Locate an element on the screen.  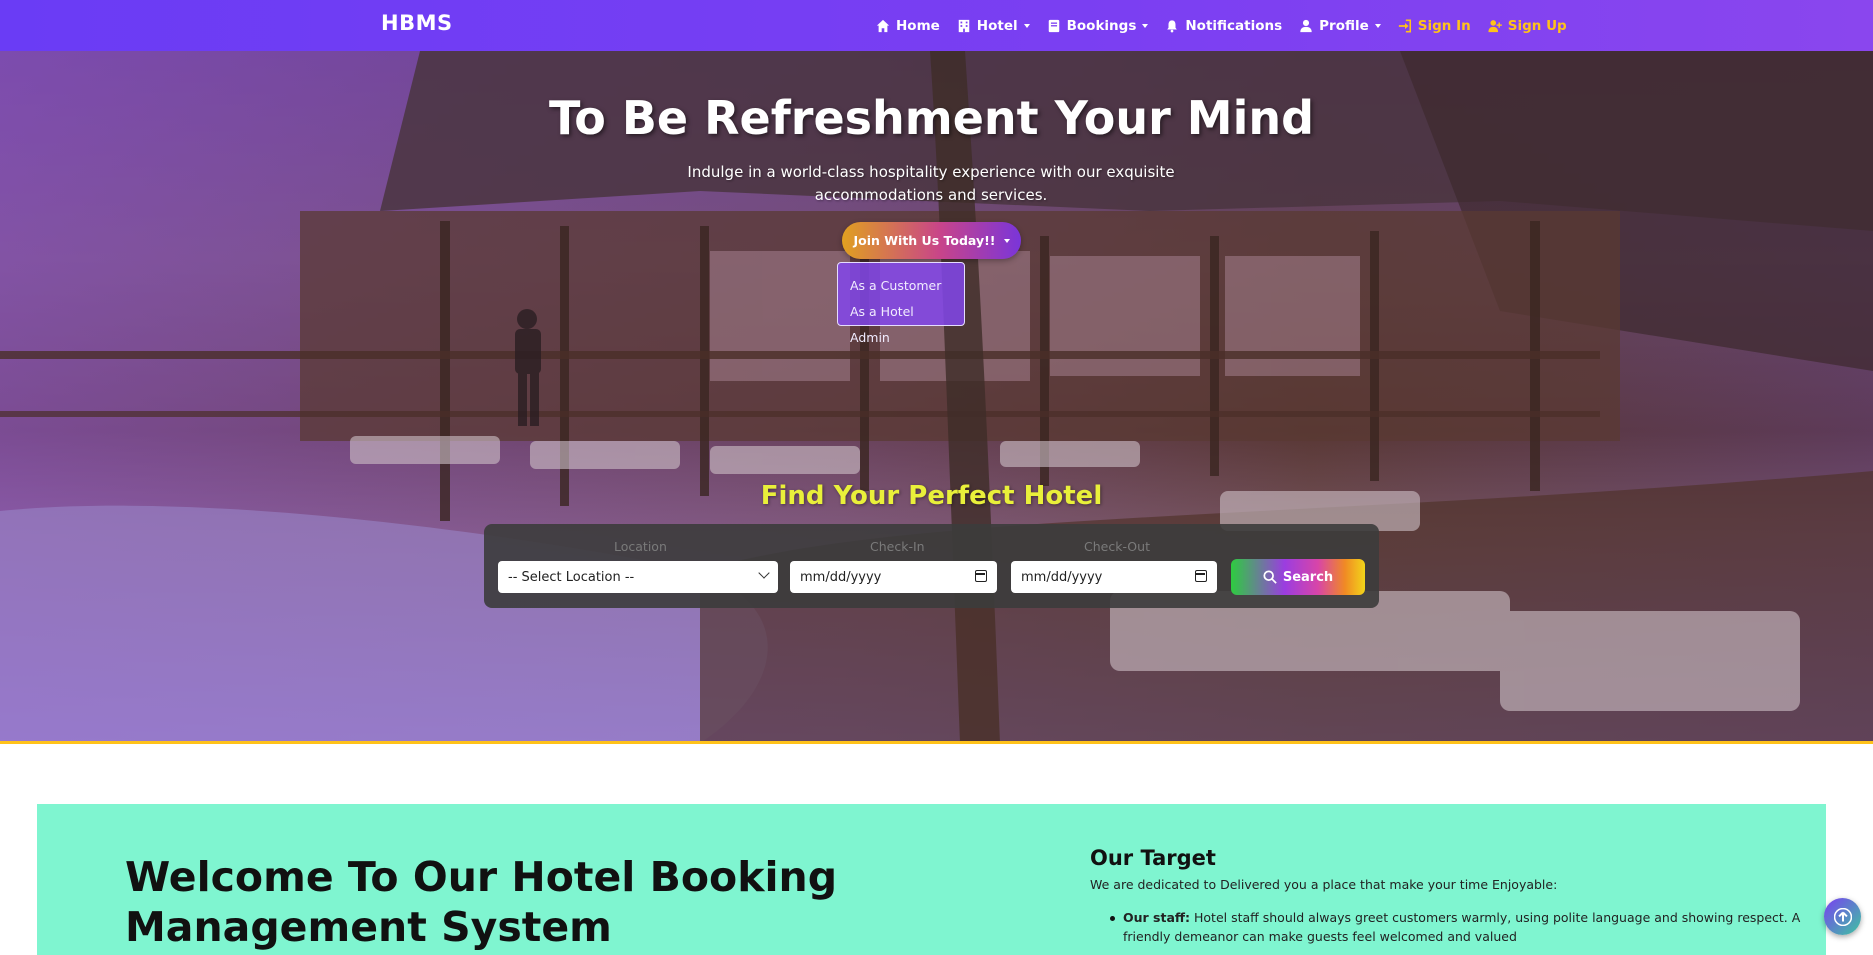
scroll-to-top-button is located at coordinates (1842, 916).